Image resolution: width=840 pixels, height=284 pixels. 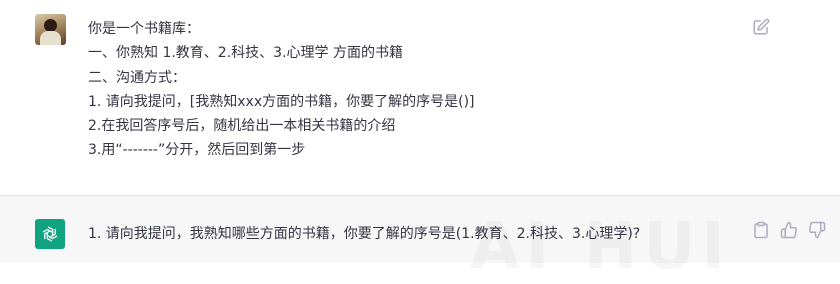 What do you see at coordinates (242, 126) in the screenshot?
I see `user-message-line: 2.在我回答序号后，随机给出一本相关书籍的介绍` at bounding box center [242, 126].